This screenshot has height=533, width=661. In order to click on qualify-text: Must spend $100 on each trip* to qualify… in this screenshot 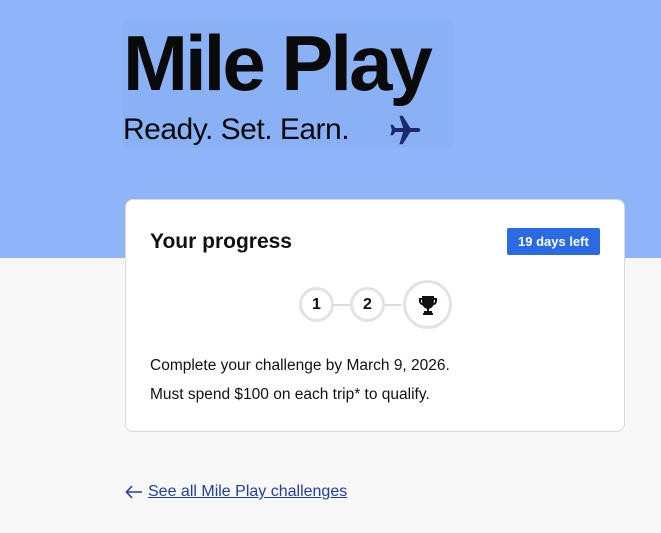, I will do `click(290, 394)`.